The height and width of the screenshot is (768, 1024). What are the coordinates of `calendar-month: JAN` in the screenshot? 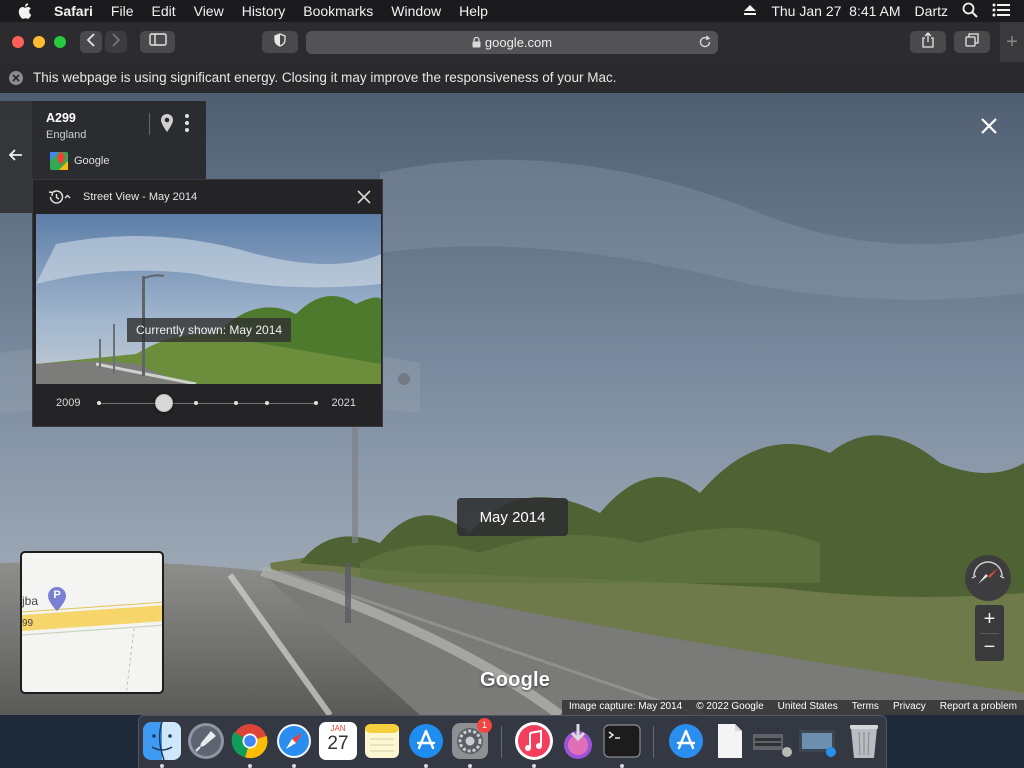 It's located at (338, 728).